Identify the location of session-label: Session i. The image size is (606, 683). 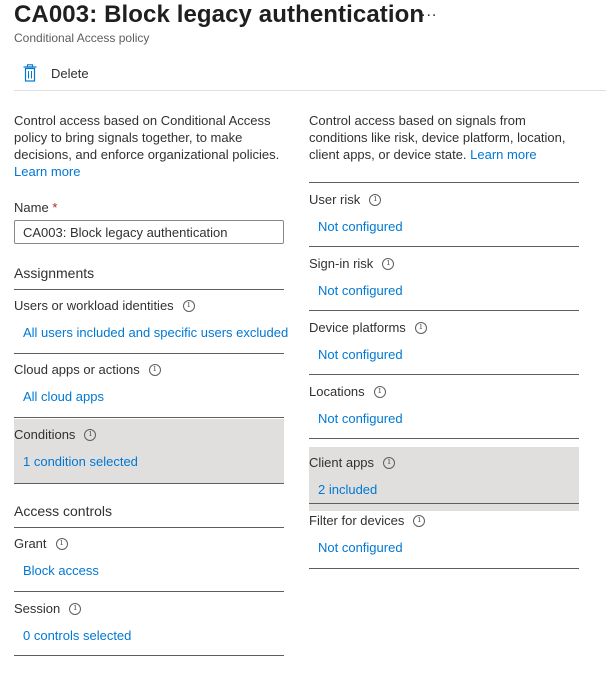
(48, 608).